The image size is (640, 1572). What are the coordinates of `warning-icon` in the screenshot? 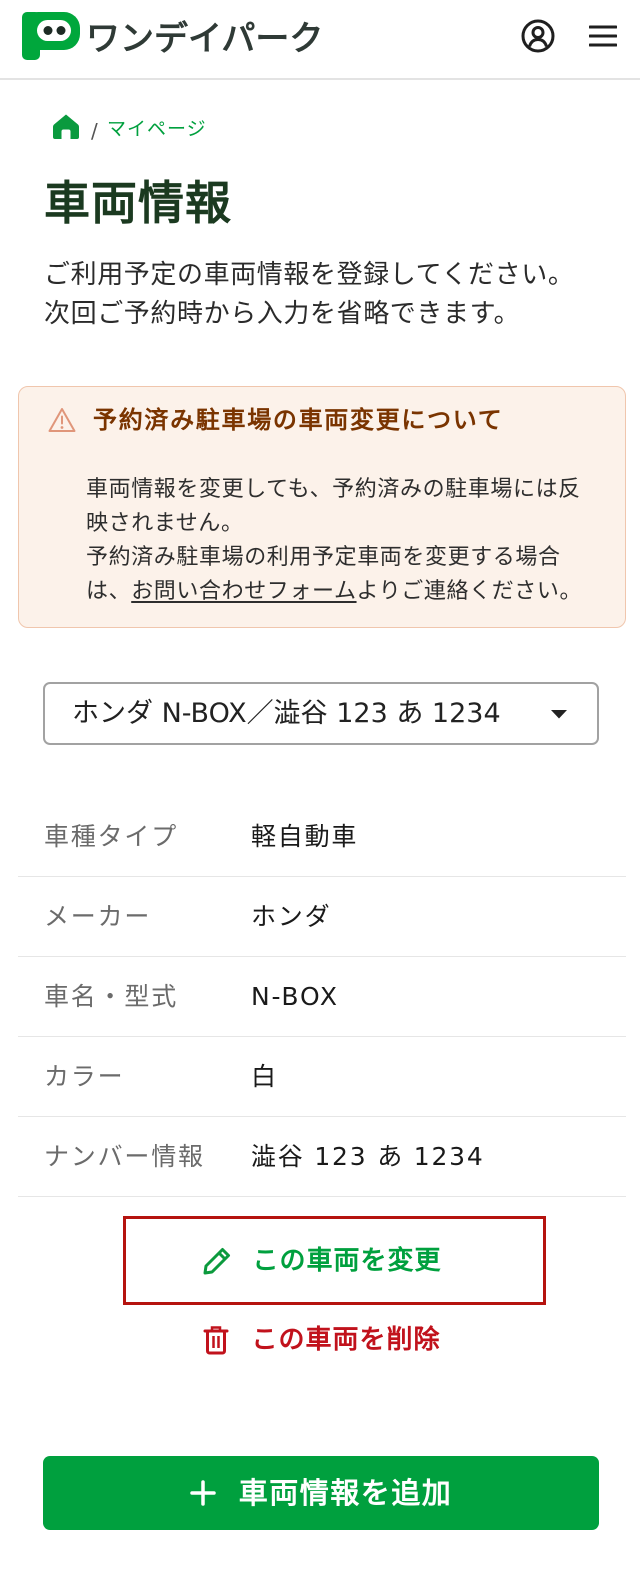 It's located at (62, 420).